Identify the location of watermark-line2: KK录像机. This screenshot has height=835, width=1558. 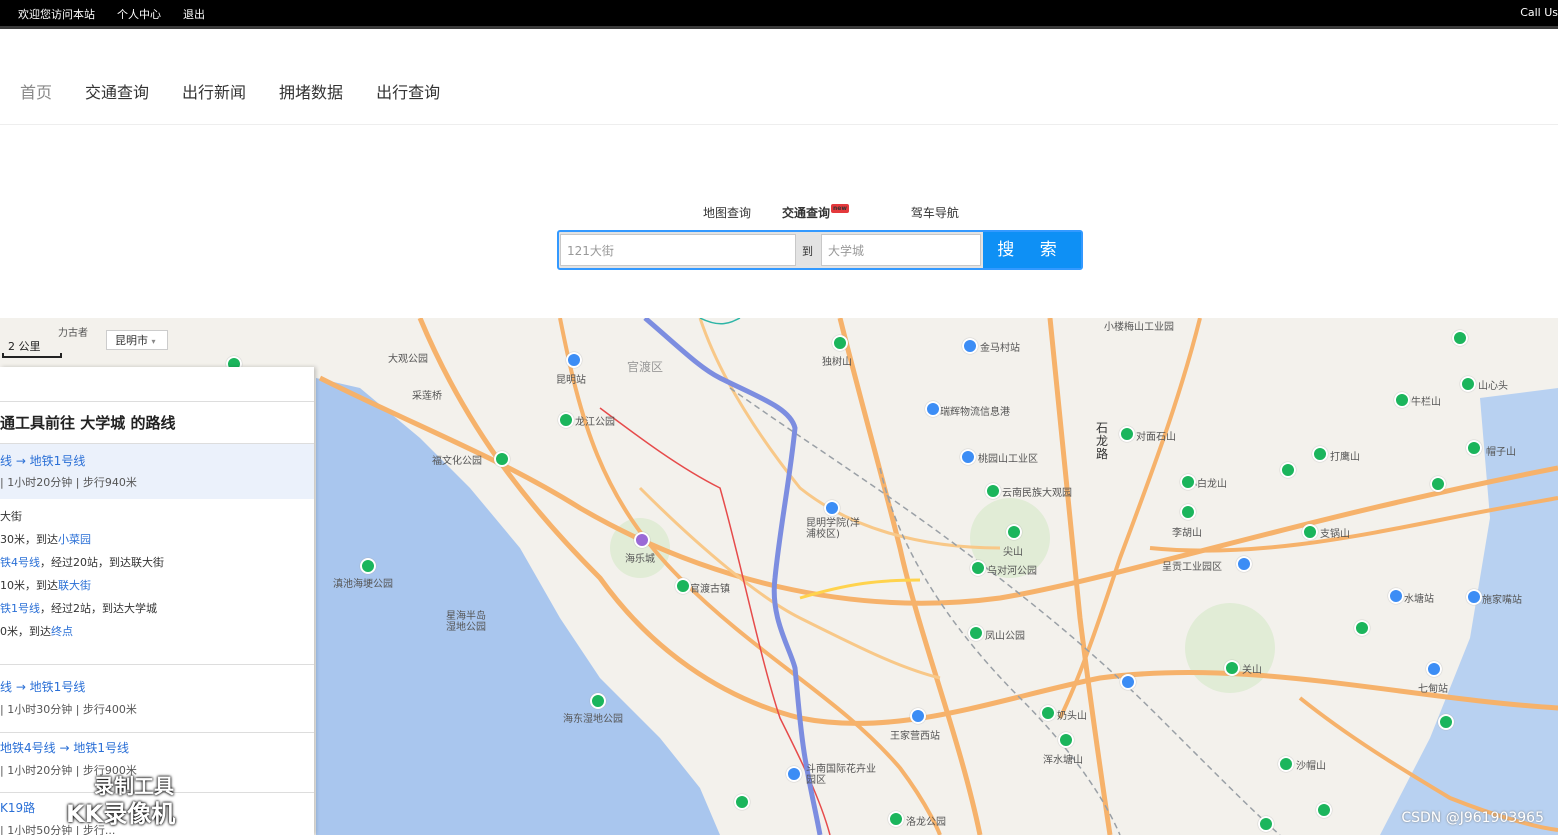
(121, 814).